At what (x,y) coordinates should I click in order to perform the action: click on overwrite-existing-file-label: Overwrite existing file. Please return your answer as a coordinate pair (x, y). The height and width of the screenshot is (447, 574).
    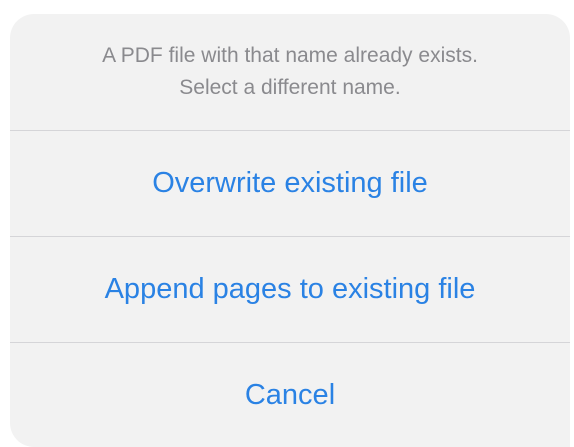
    Looking at the image, I should click on (290, 183).